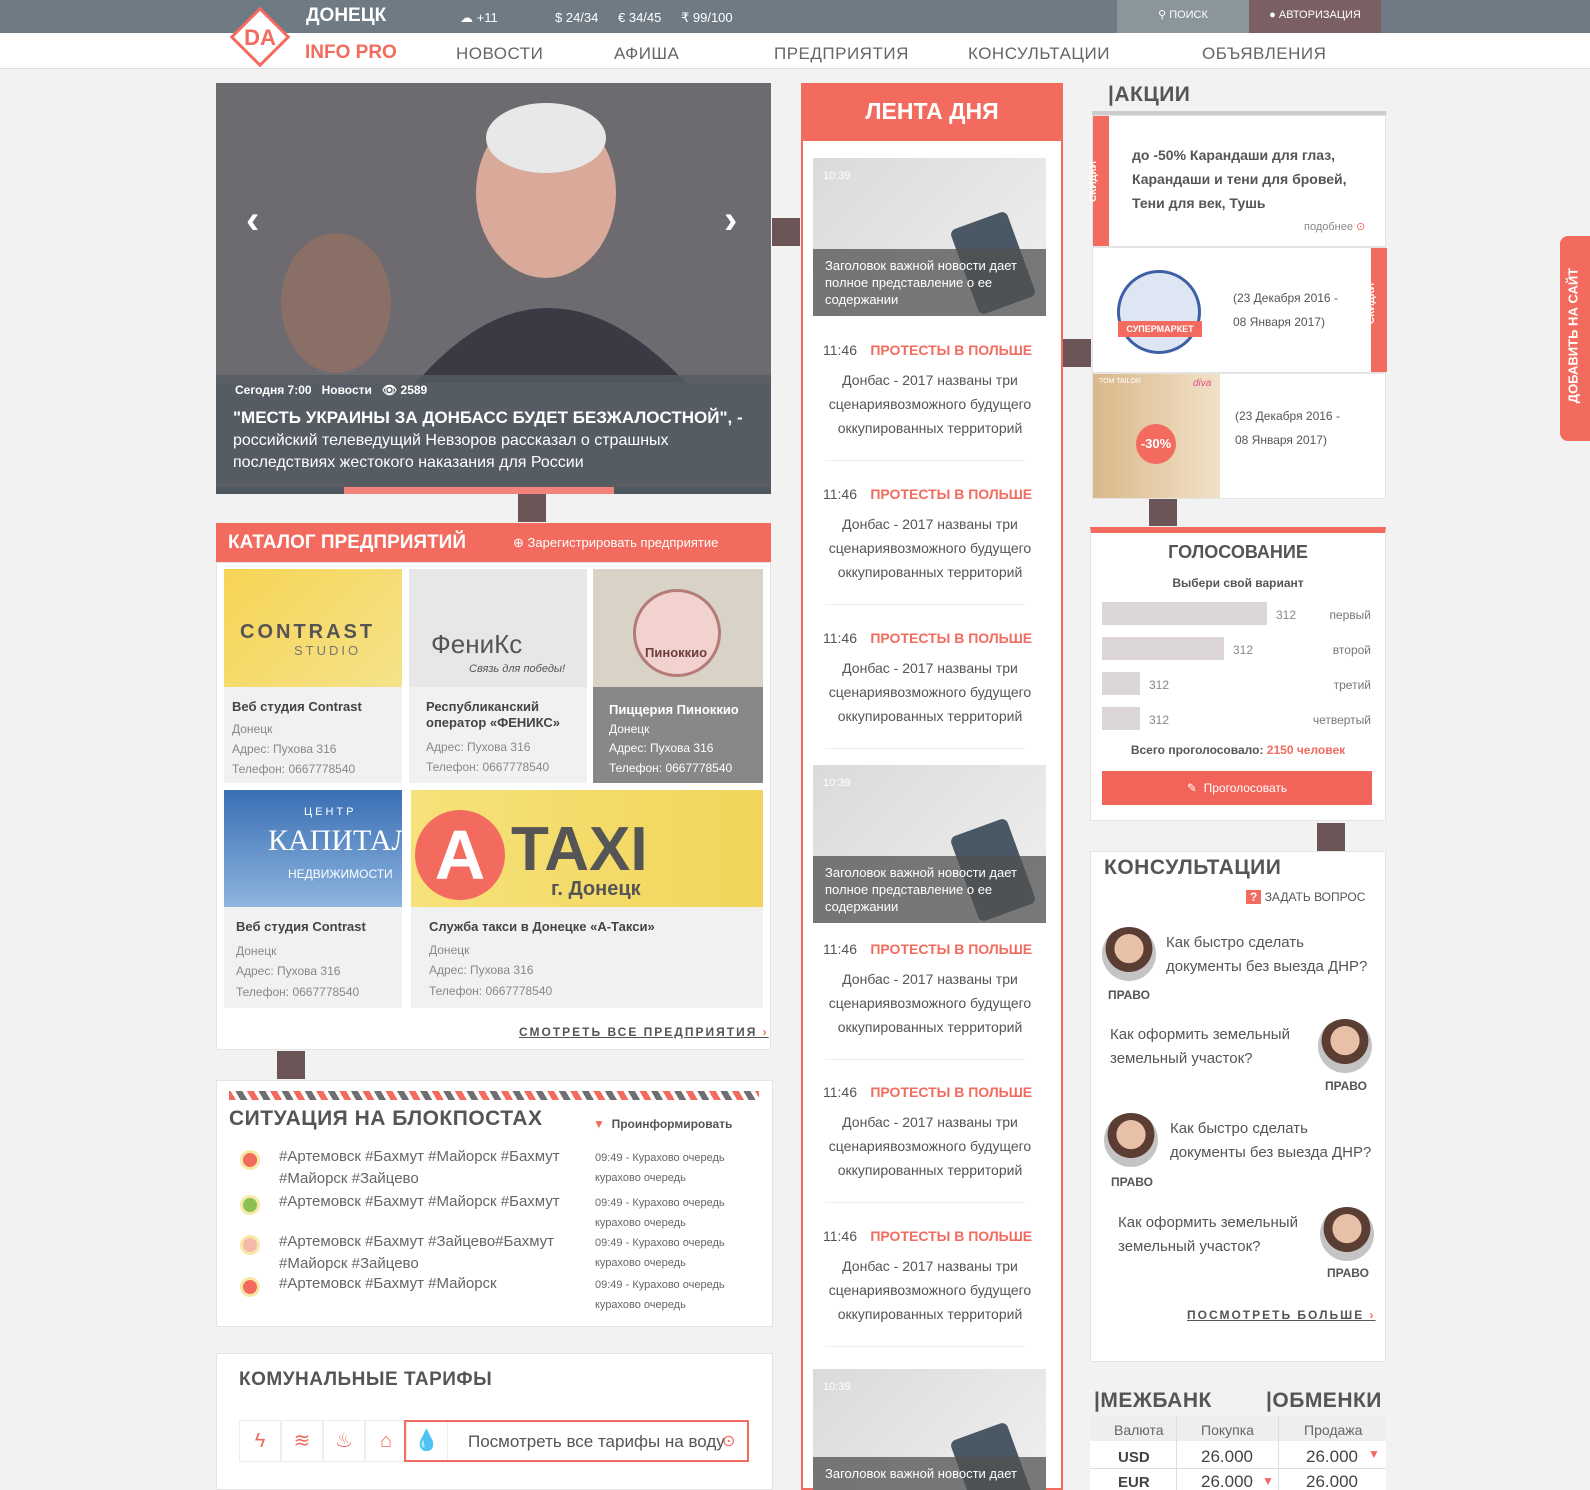 The image size is (1590, 1490). Describe the element at coordinates (615, 543) in the screenshot. I see `register-link: ⊕ Зарегистрировать предприятие` at that location.